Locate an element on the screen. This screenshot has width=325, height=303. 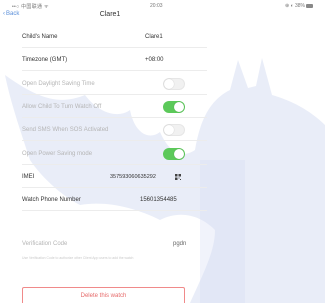
back-label: Back is located at coordinates (13, 14).